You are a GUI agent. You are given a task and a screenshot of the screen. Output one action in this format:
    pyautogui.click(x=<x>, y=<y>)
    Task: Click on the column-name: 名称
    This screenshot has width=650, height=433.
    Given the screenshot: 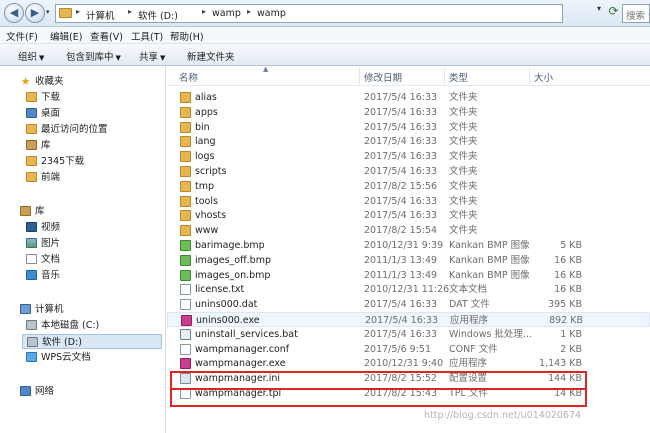 What is the action you would take?
    pyautogui.click(x=188, y=77)
    